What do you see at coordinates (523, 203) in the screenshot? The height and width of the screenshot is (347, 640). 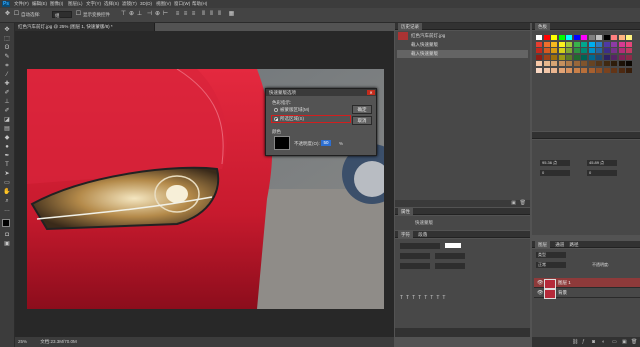 I see `trash-icon: 🗑` at bounding box center [523, 203].